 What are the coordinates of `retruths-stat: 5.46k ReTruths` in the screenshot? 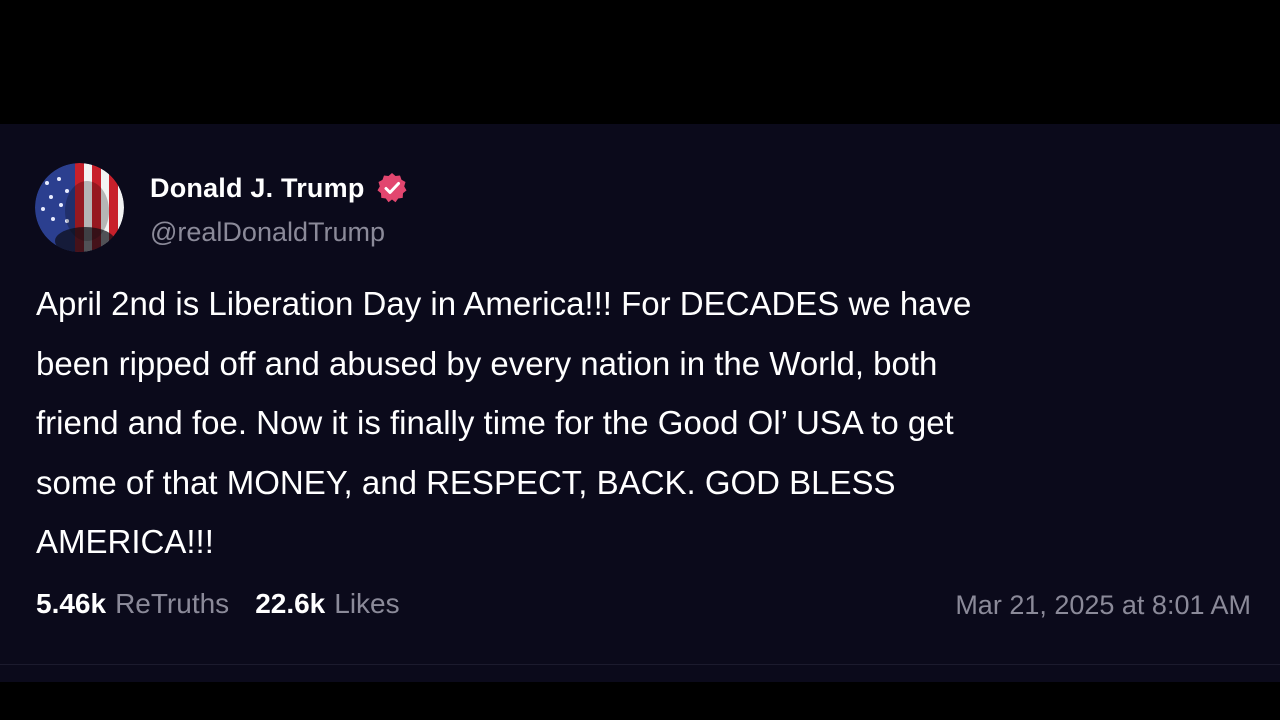 It's located at (132, 604).